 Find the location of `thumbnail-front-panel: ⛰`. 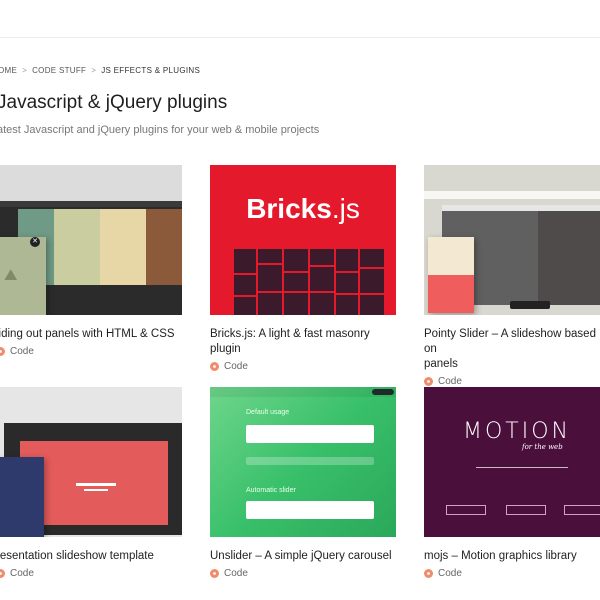

thumbnail-front-panel: ⛰ is located at coordinates (23, 276).